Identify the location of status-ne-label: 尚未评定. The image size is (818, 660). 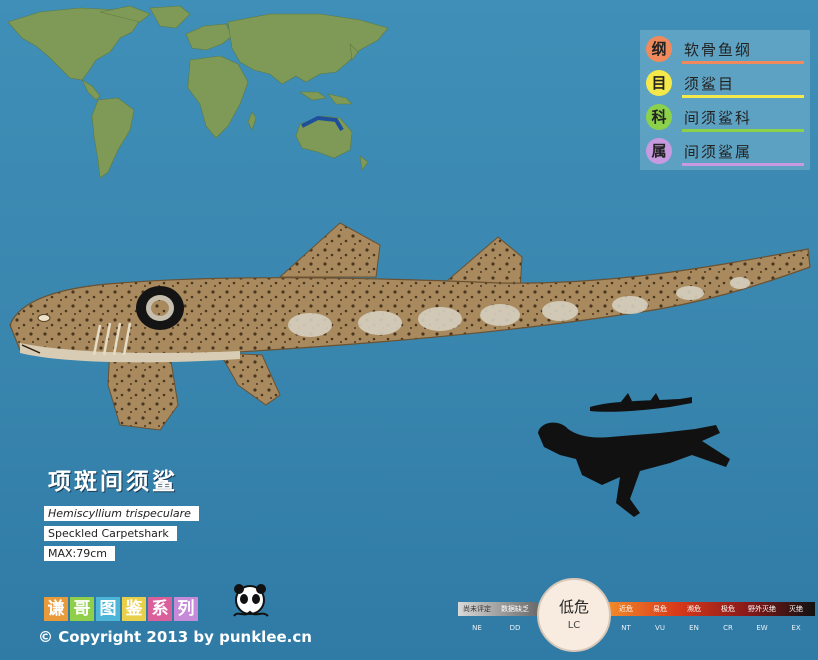
(477, 609).